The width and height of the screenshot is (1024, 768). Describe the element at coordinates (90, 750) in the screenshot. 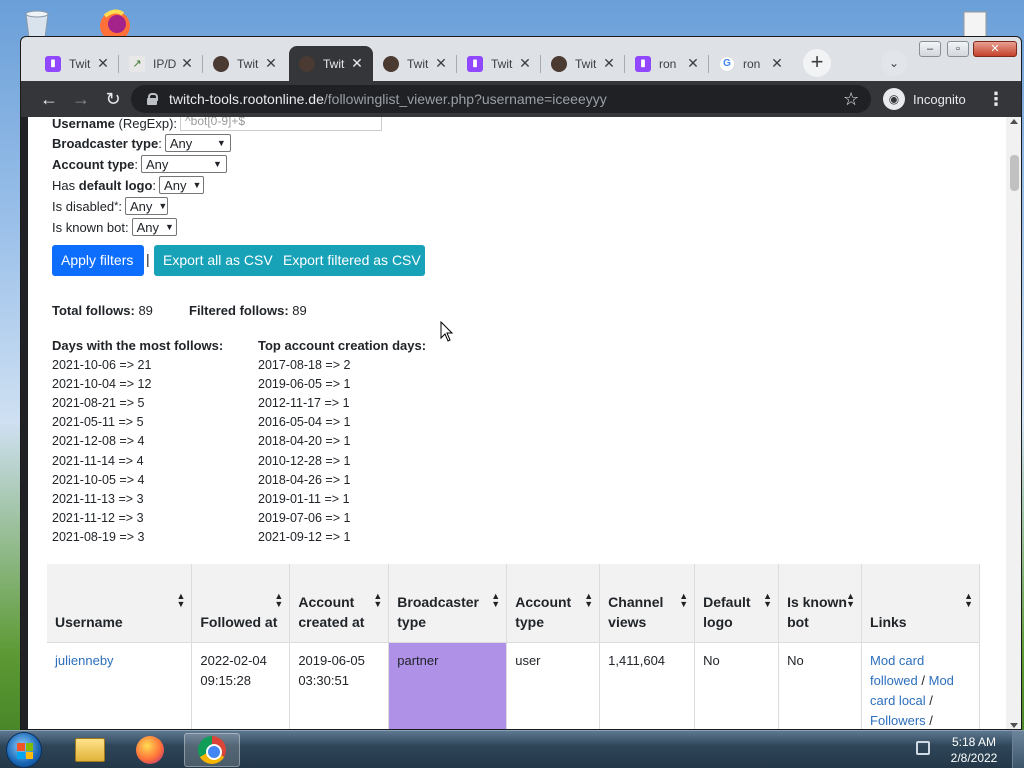

I see `taskbar-explorer` at that location.